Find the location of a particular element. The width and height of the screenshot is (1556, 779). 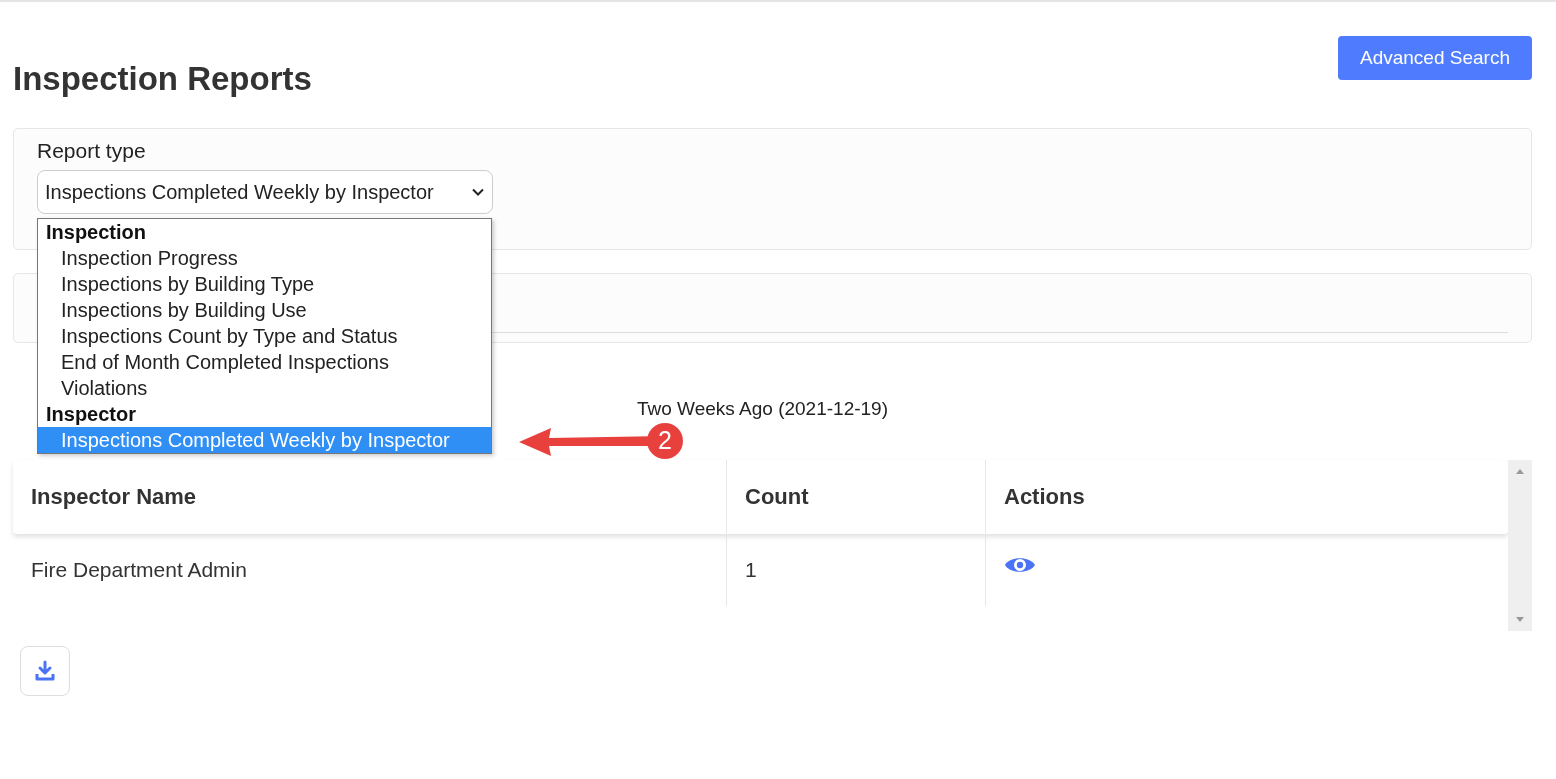

dropdown-option: End of Month Completed Inspections is located at coordinates (264, 362).